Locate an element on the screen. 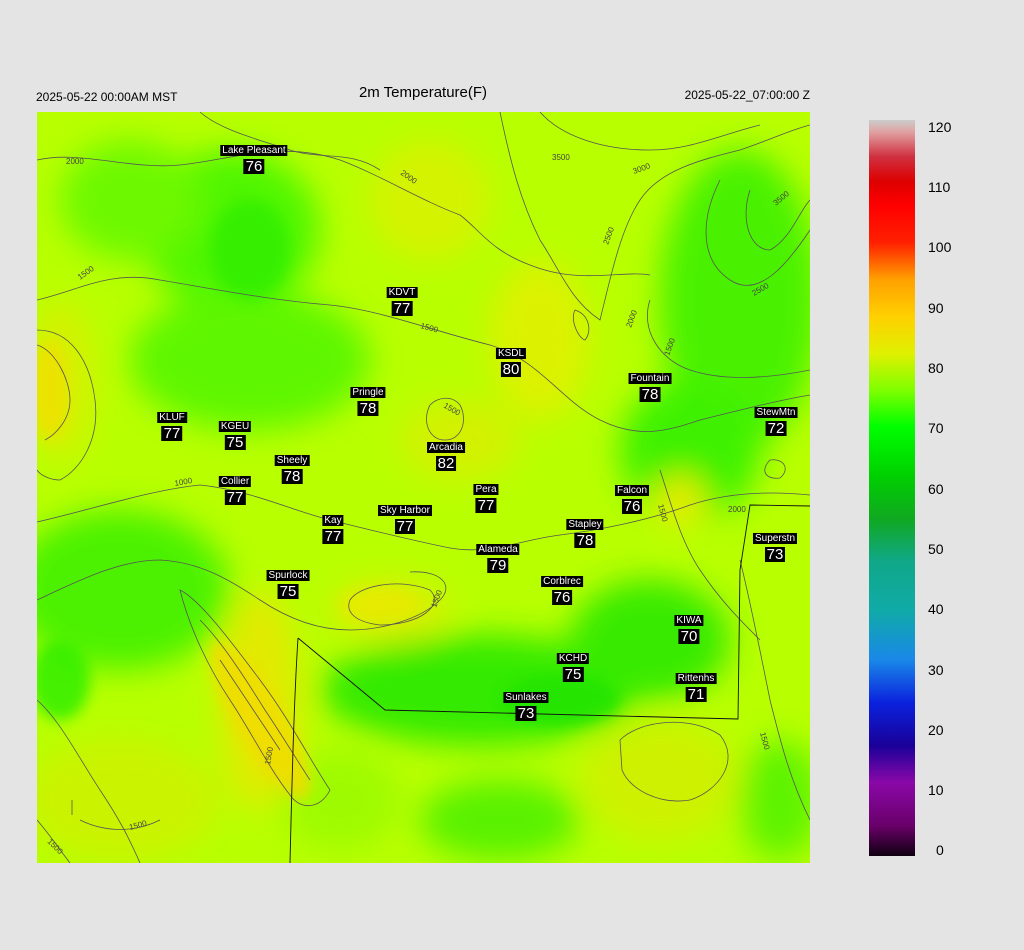 This screenshot has height=950, width=1024. station-name: Alameda is located at coordinates (498, 549).